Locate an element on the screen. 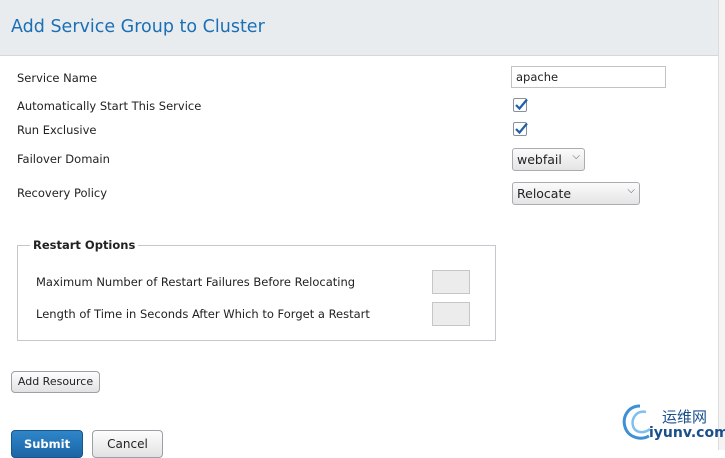  forget-restart-time-input is located at coordinates (451, 314).